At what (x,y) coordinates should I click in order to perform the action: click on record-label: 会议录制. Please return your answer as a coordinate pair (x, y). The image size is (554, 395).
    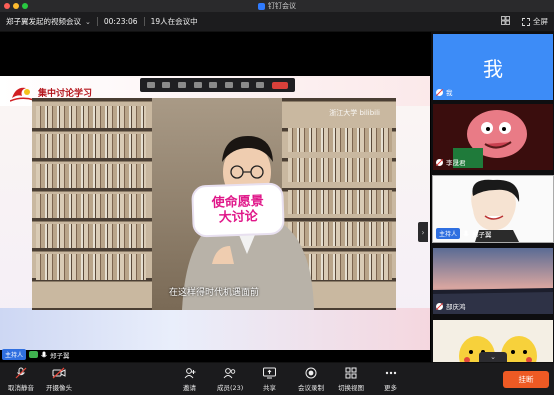
    Looking at the image, I should click on (311, 388).